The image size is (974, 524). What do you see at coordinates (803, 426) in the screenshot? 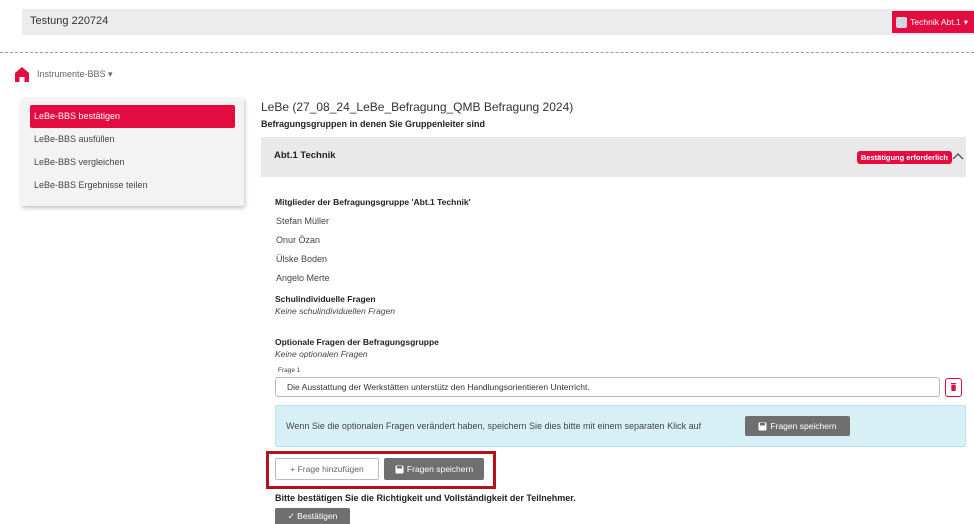
I see `save-button-label: Fragen speichern` at bounding box center [803, 426].